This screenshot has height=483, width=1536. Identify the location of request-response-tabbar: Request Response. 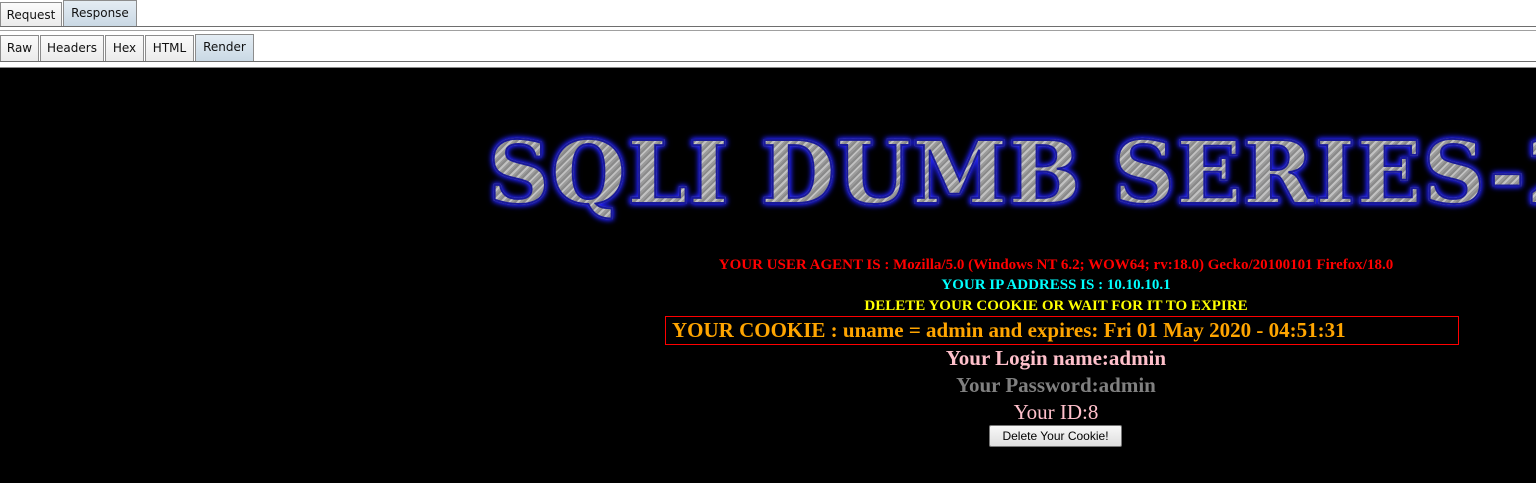
(768, 13).